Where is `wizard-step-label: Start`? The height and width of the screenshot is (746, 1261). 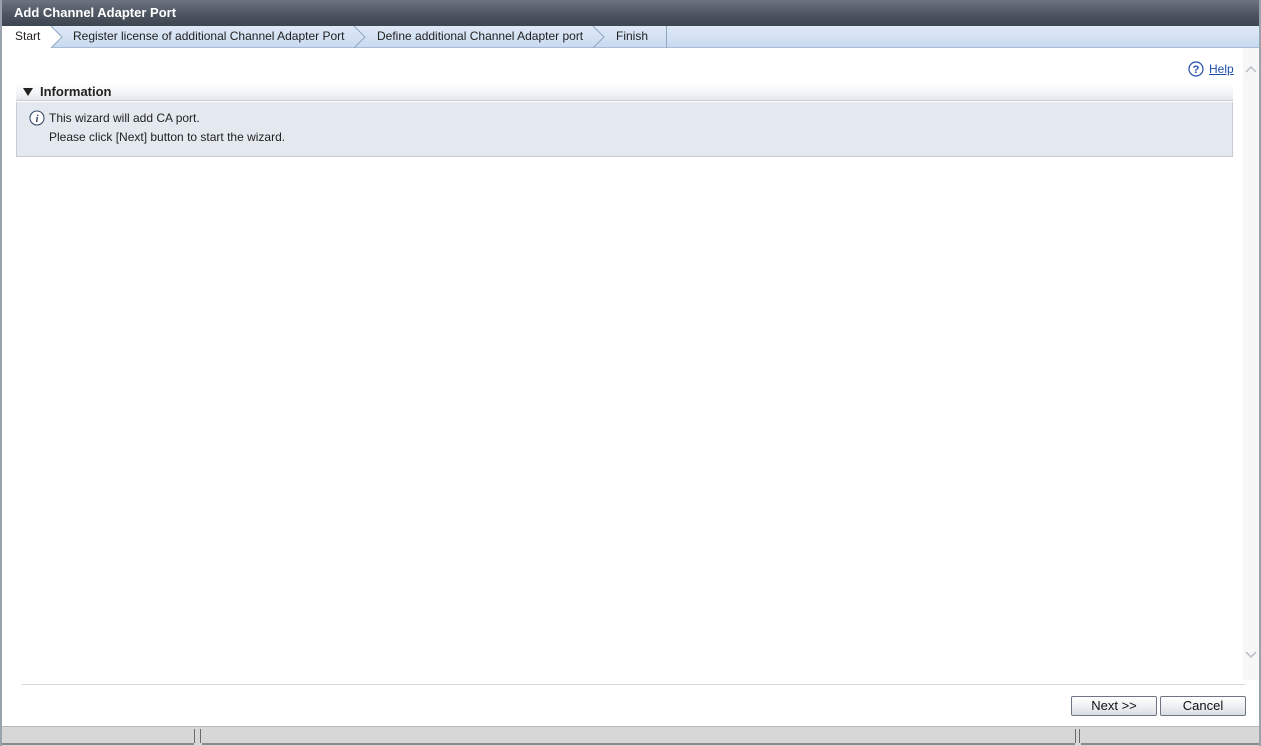 wizard-step-label: Start is located at coordinates (28, 36).